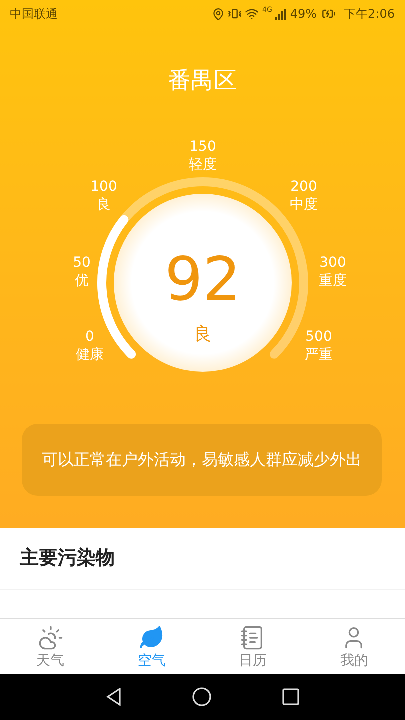  What do you see at coordinates (202, 697) in the screenshot?
I see `home-icon` at bounding box center [202, 697].